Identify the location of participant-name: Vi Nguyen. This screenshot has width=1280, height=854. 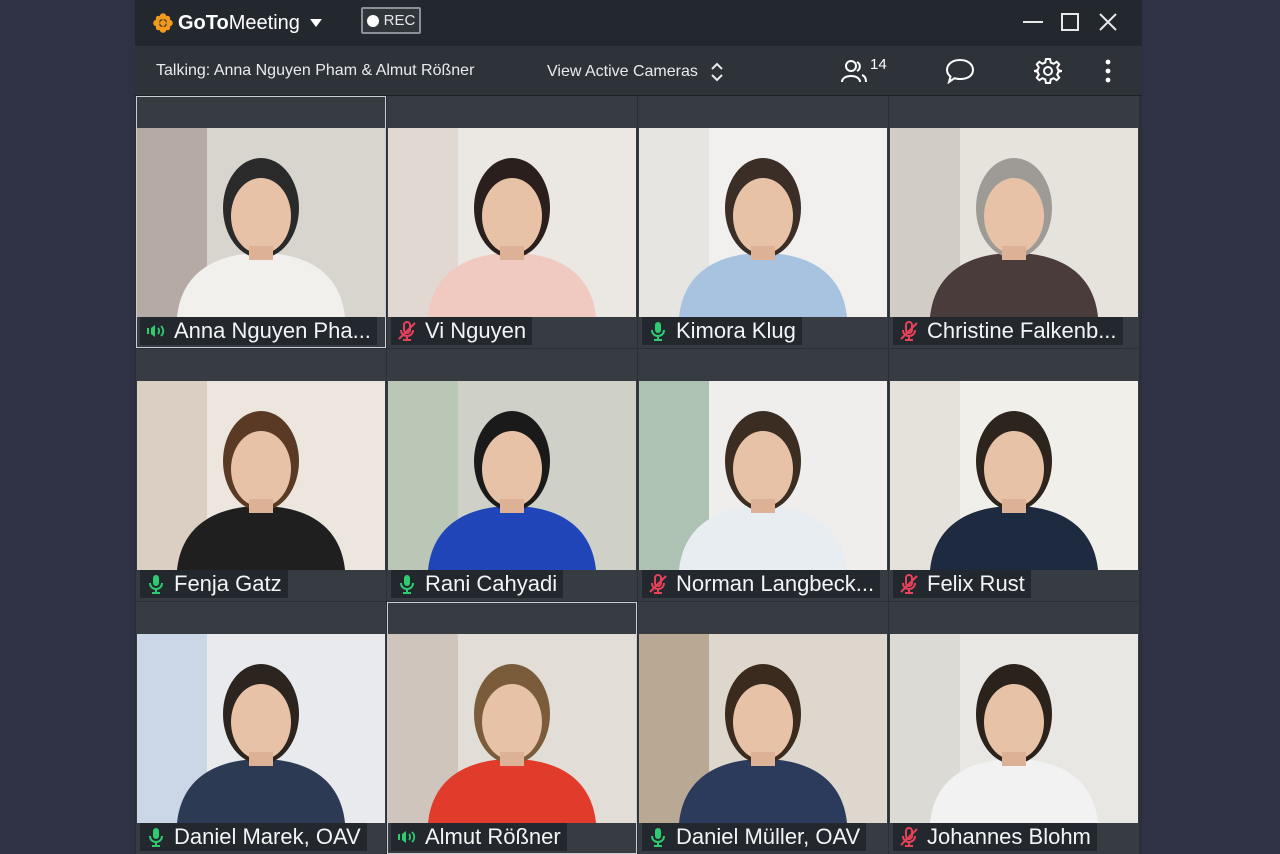
(476, 330).